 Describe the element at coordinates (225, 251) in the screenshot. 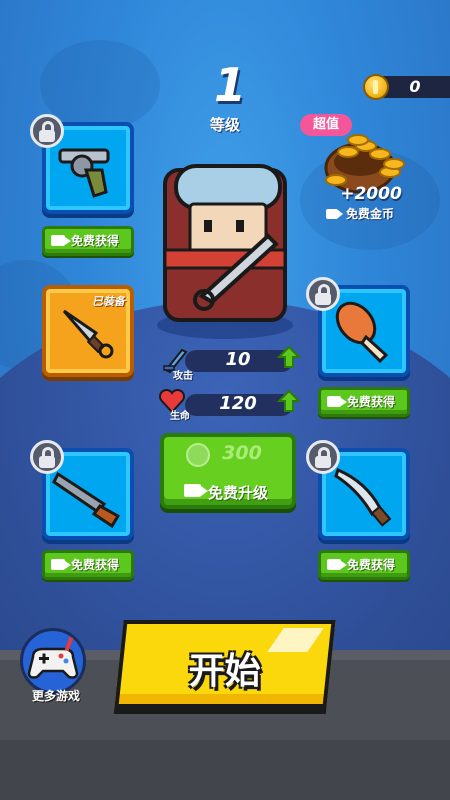

I see `player-character` at that location.